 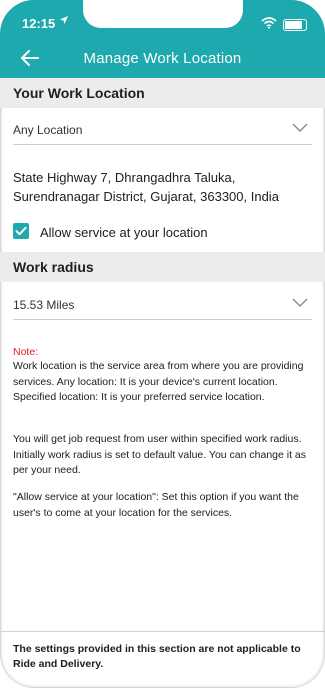 I want to click on location-select-value: Any Location, so click(x=48, y=130).